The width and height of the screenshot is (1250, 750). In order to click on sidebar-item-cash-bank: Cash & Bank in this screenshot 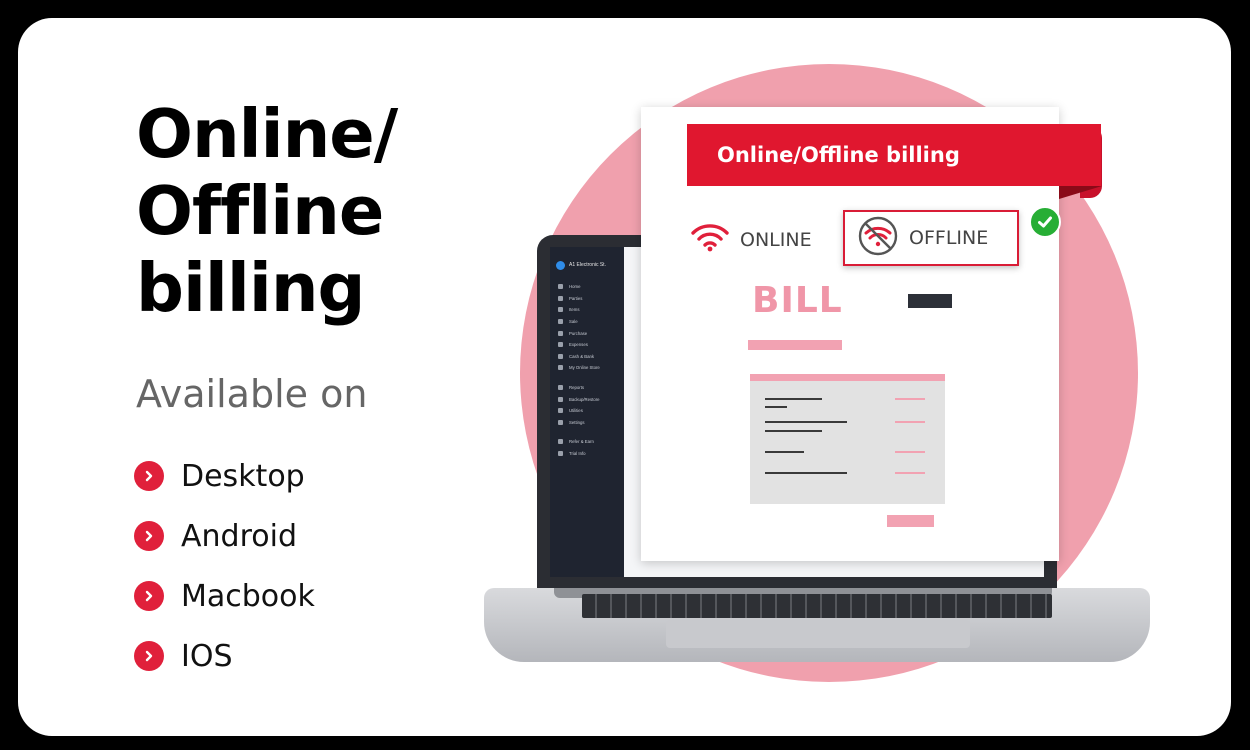, I will do `click(579, 357)`.